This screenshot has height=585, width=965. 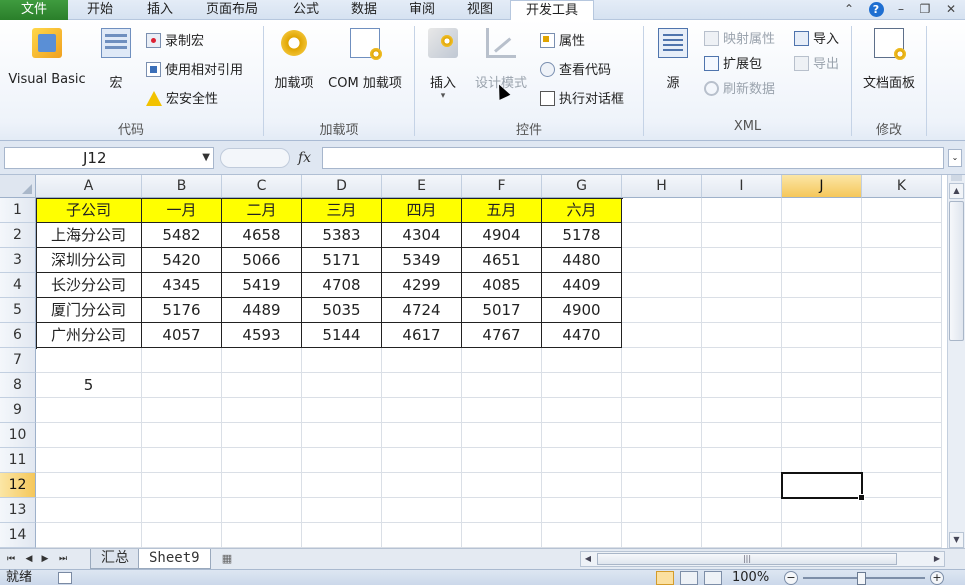 I want to click on cell-b8, so click(x=182, y=385).